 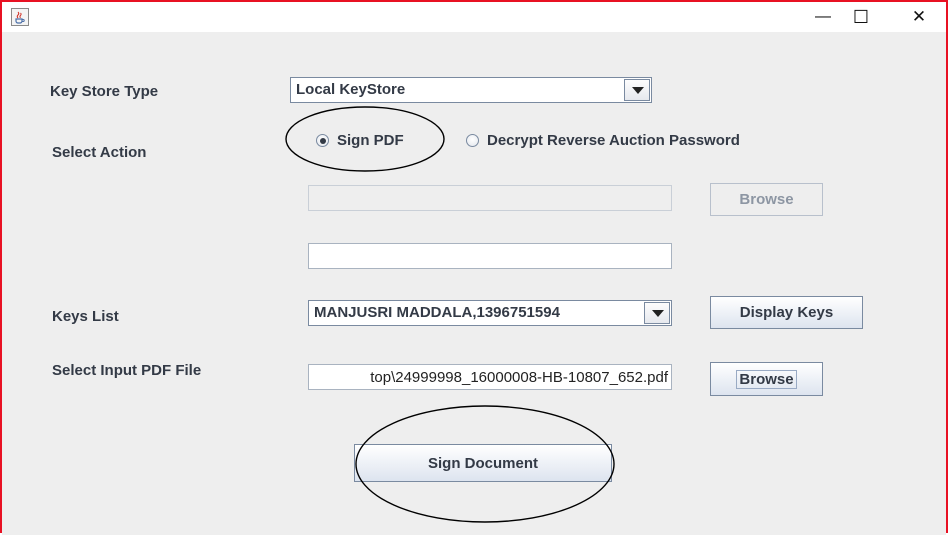 What do you see at coordinates (766, 379) in the screenshot?
I see `browse-pdf-button: Browse` at bounding box center [766, 379].